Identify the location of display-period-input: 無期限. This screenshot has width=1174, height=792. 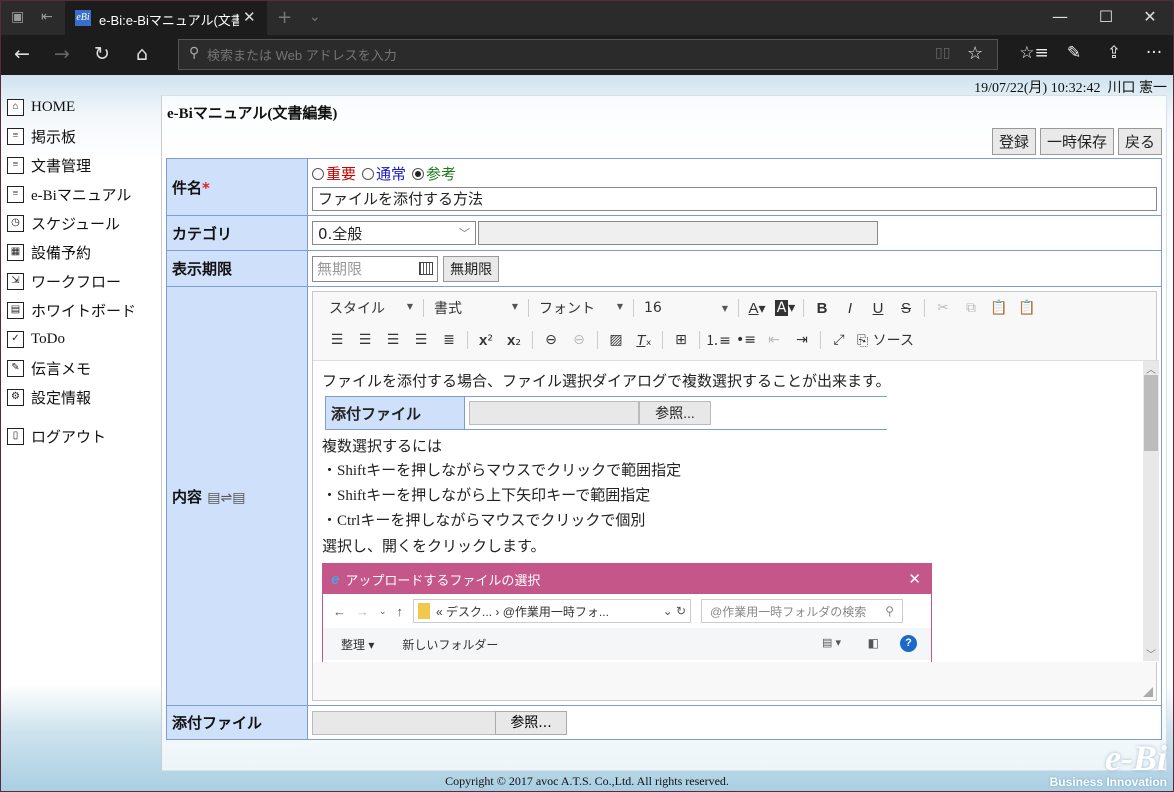
(375, 268).